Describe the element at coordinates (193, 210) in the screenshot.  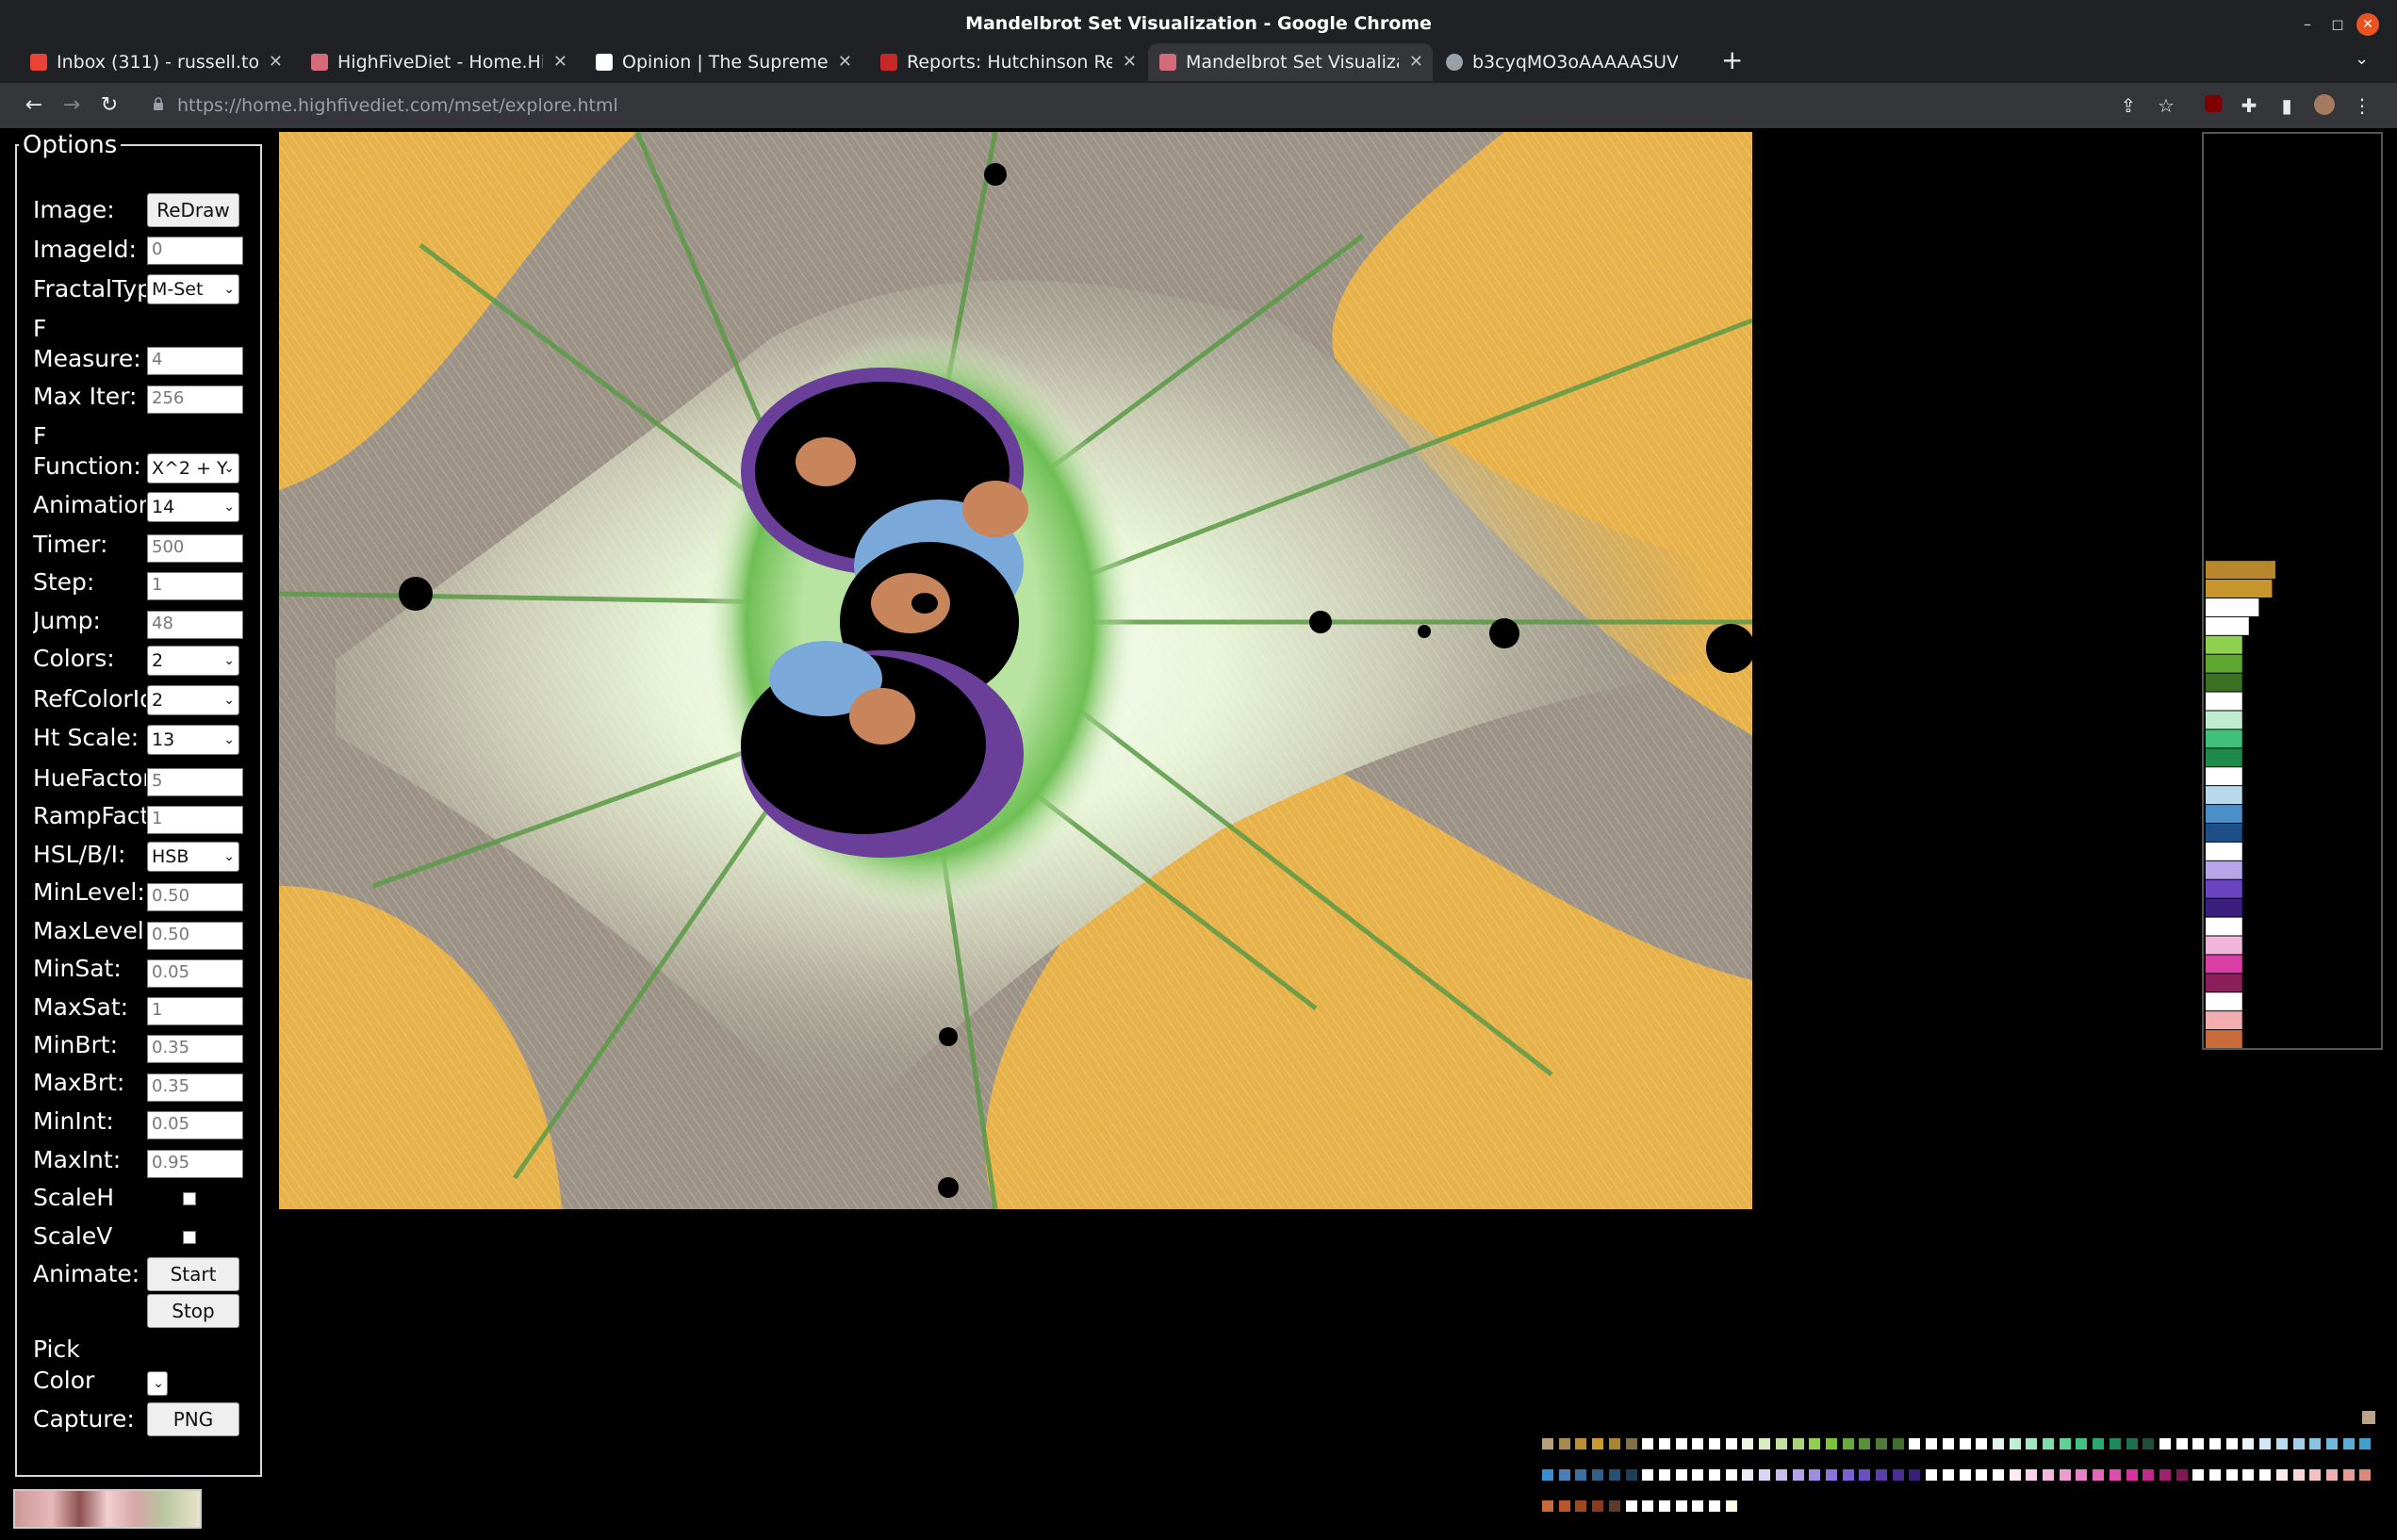
I see `redraw-button: ReDraw` at that location.